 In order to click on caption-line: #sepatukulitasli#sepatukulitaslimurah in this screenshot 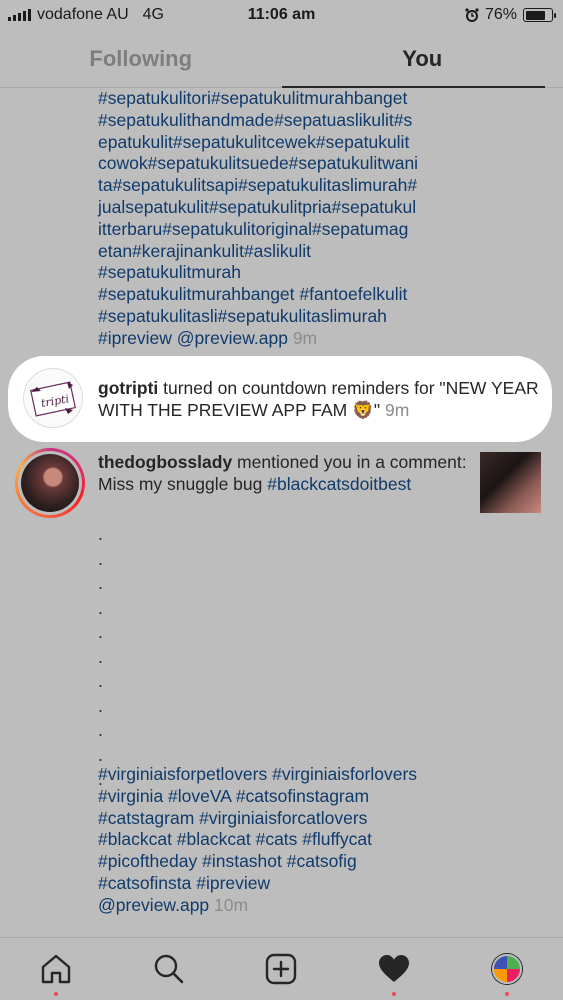, I will do `click(283, 317)`.